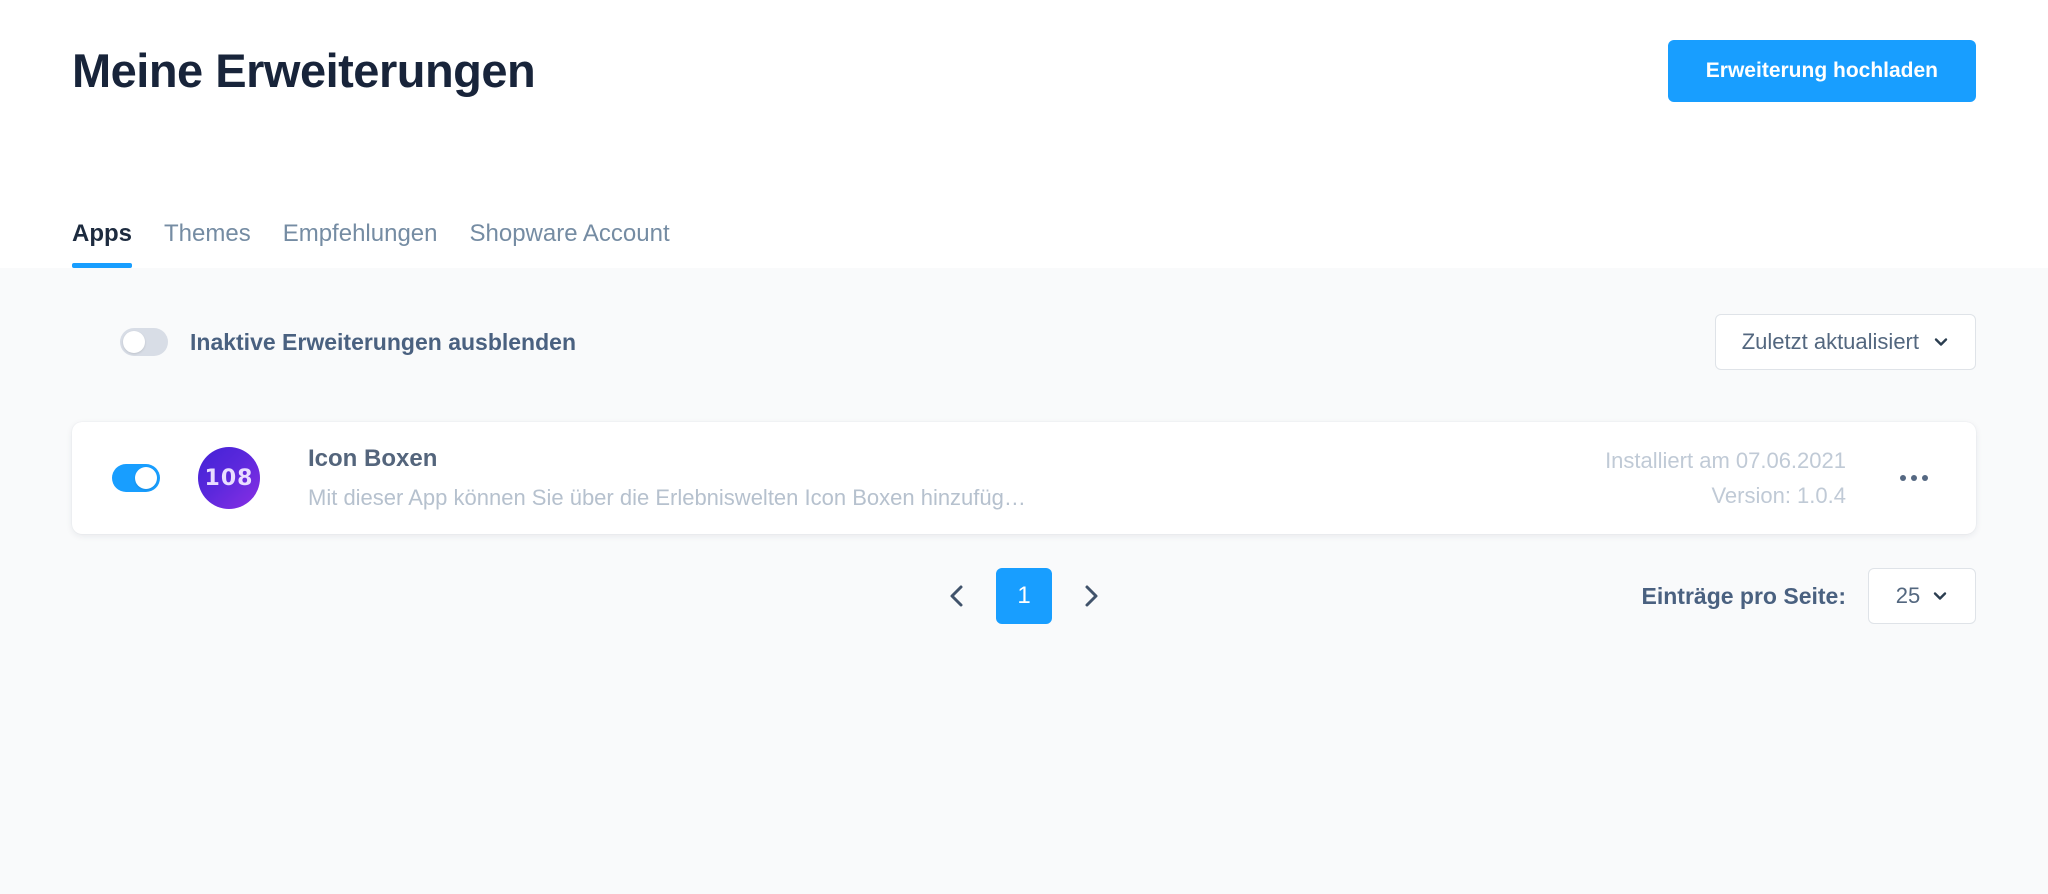 Image resolution: width=2048 pixels, height=894 pixels. What do you see at coordinates (1778, 495) in the screenshot?
I see `extension-version: Version: 1.0.4` at bounding box center [1778, 495].